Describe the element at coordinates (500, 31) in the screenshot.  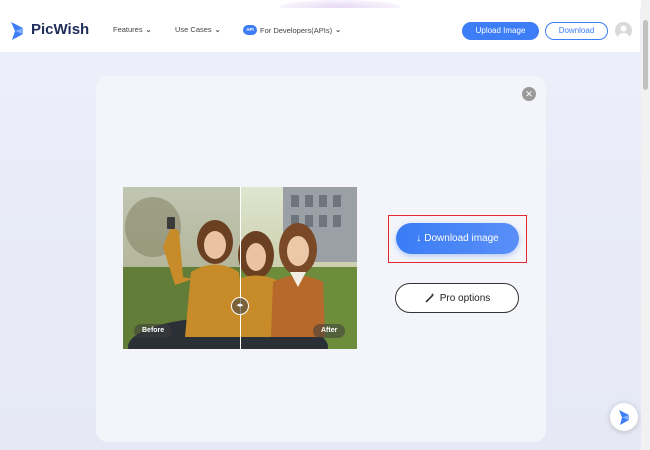
I see `upload-image-button: Upload Image` at that location.